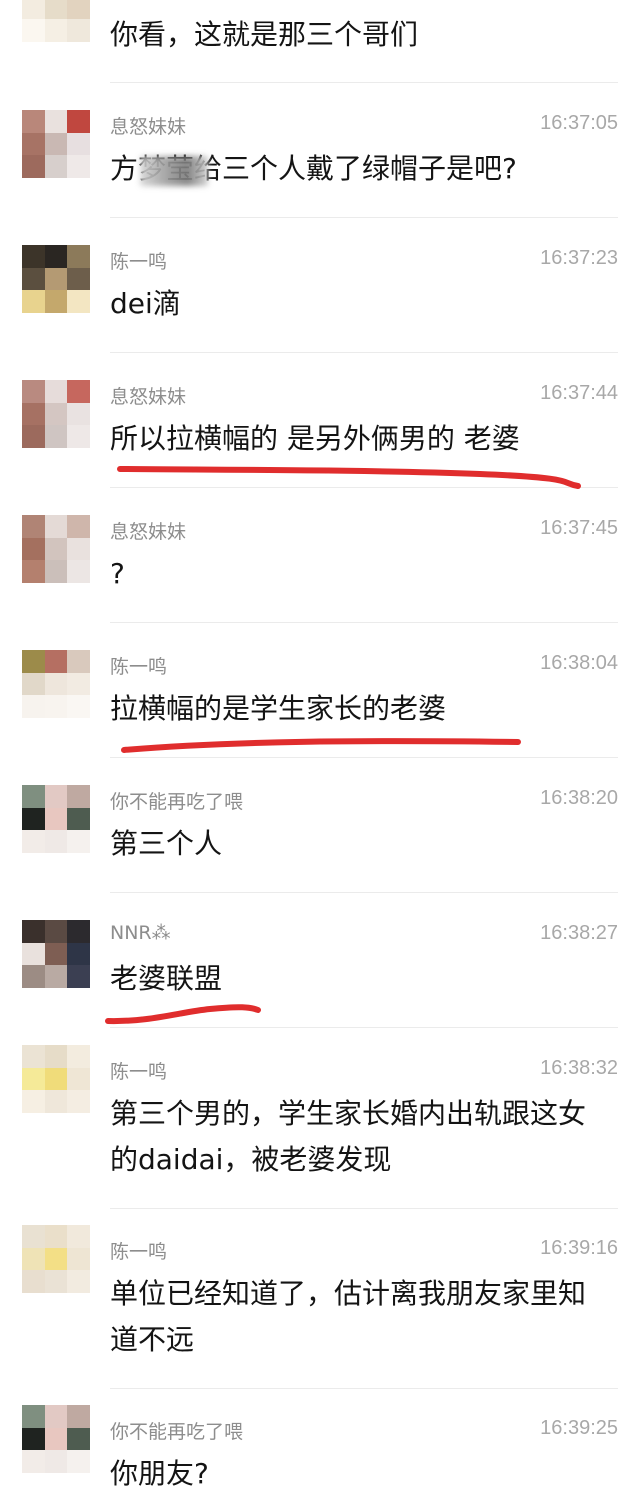 The width and height of the screenshot is (640, 1497). Describe the element at coordinates (579, 798) in the screenshot. I see `timestamp: 16:38:20` at that location.